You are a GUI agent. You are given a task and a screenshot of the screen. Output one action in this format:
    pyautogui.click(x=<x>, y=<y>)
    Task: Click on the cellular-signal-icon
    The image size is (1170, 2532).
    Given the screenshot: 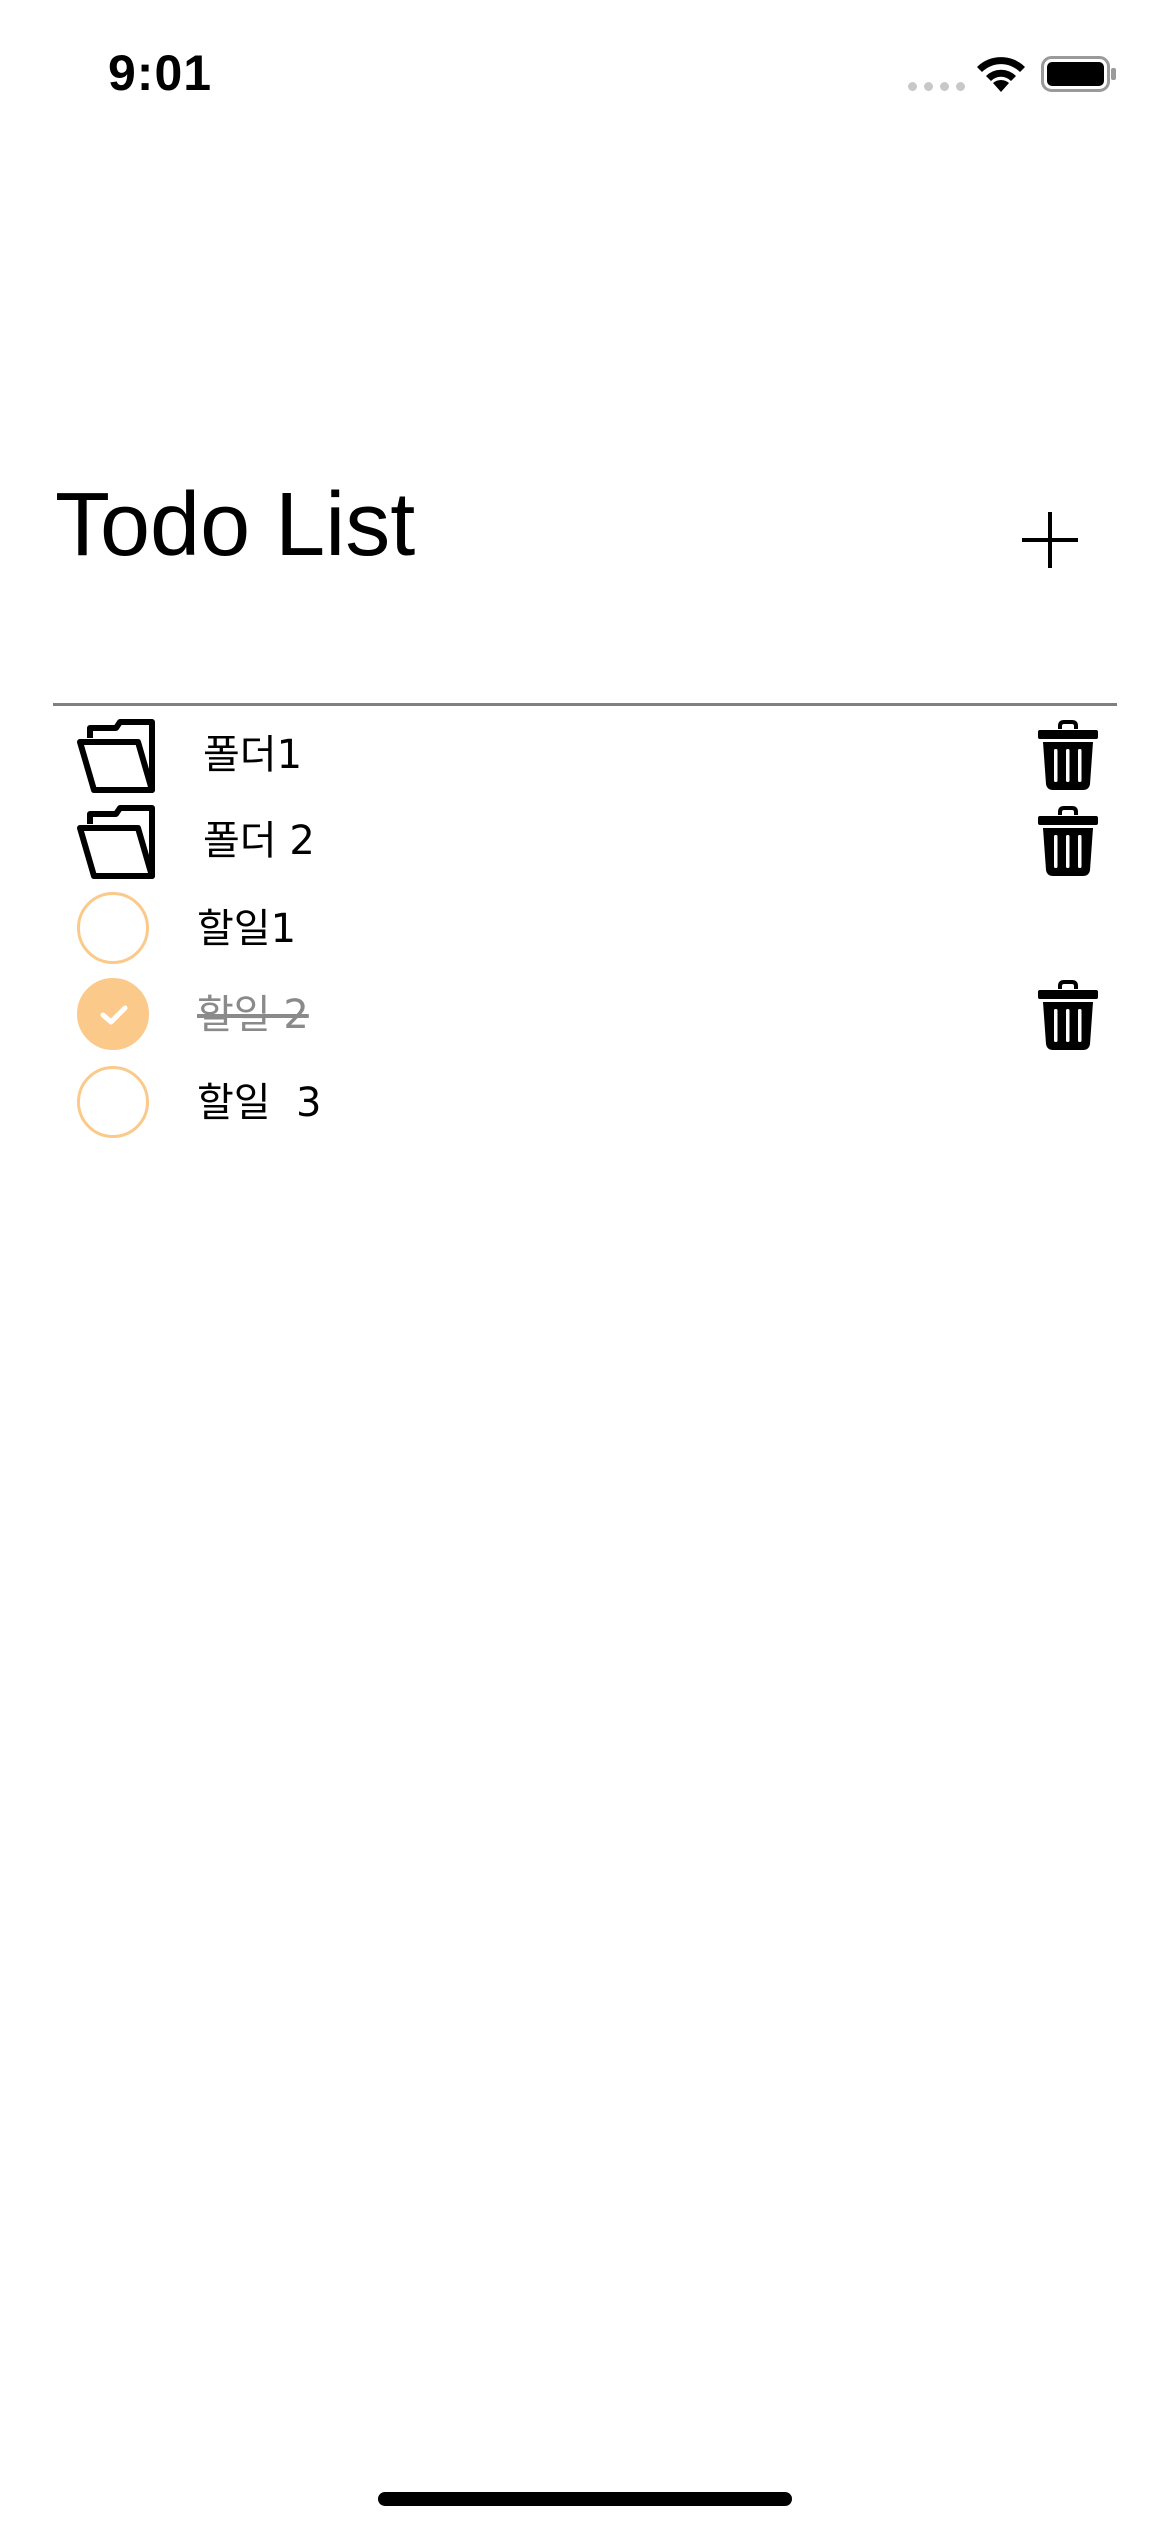 What is the action you would take?
    pyautogui.click(x=936, y=86)
    